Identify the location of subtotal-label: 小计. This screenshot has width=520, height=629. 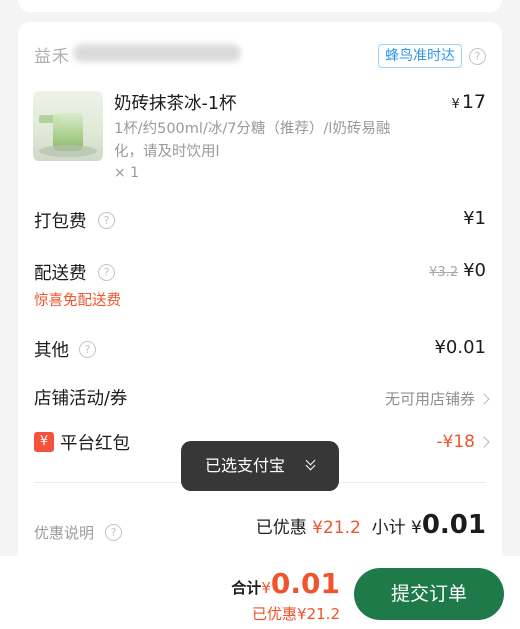
(388, 528).